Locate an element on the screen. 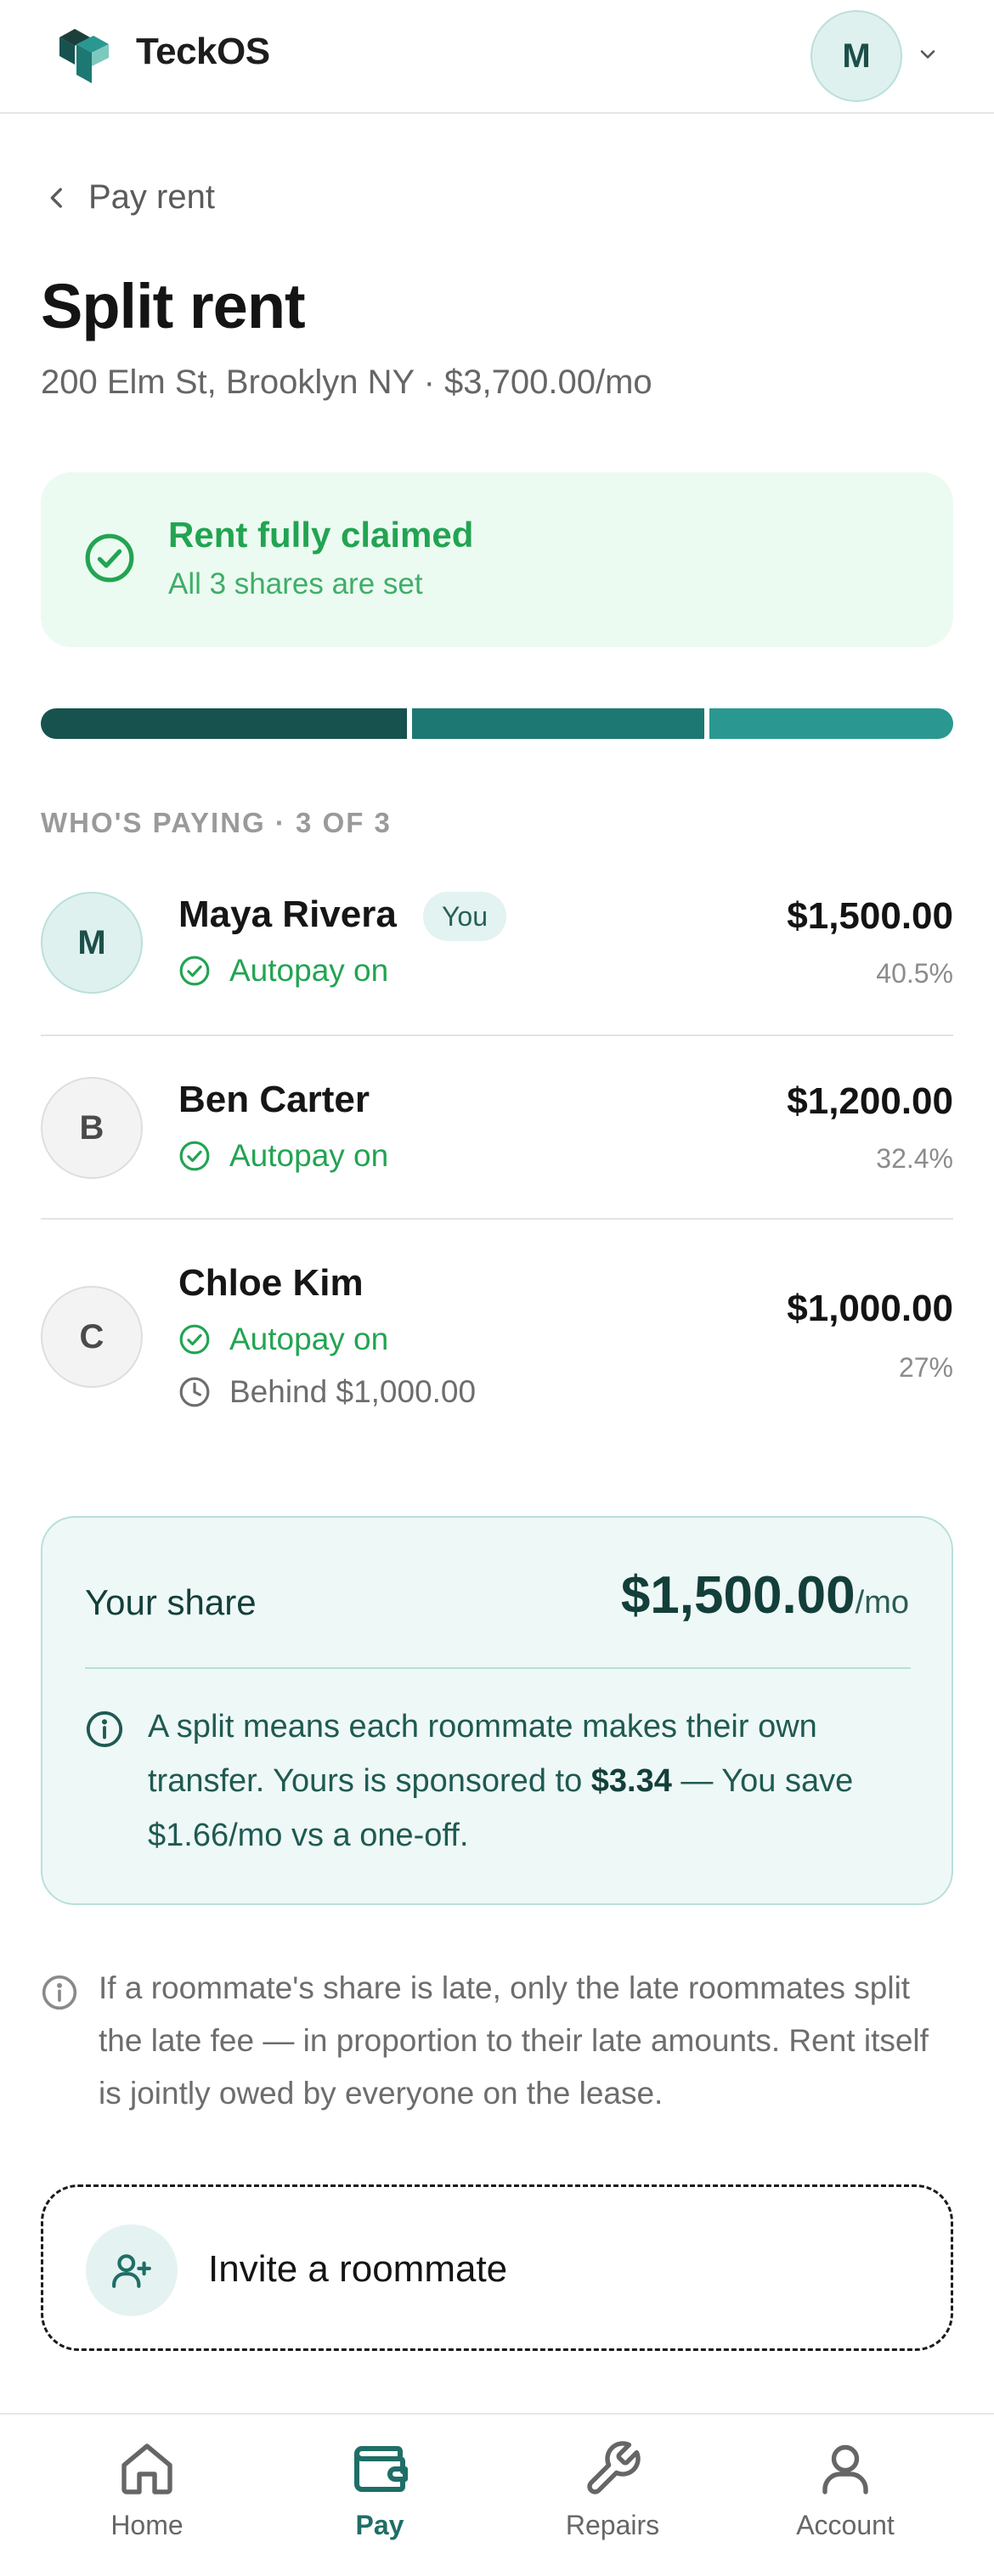 Image resolution: width=994 pixels, height=2576 pixels. behind-status: Behind $1,000.00 is located at coordinates (327, 1392).